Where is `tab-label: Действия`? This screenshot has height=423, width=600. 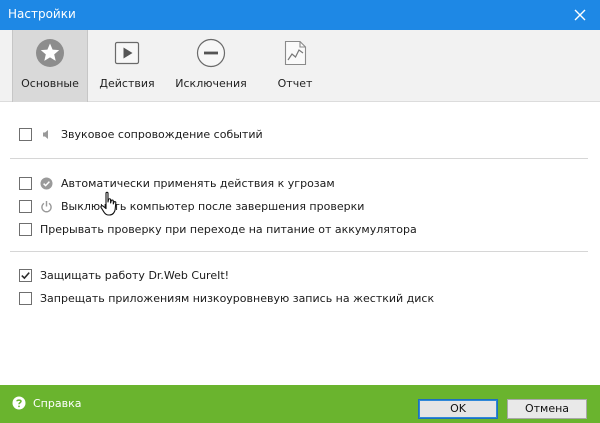
tab-label: Действия is located at coordinates (127, 83).